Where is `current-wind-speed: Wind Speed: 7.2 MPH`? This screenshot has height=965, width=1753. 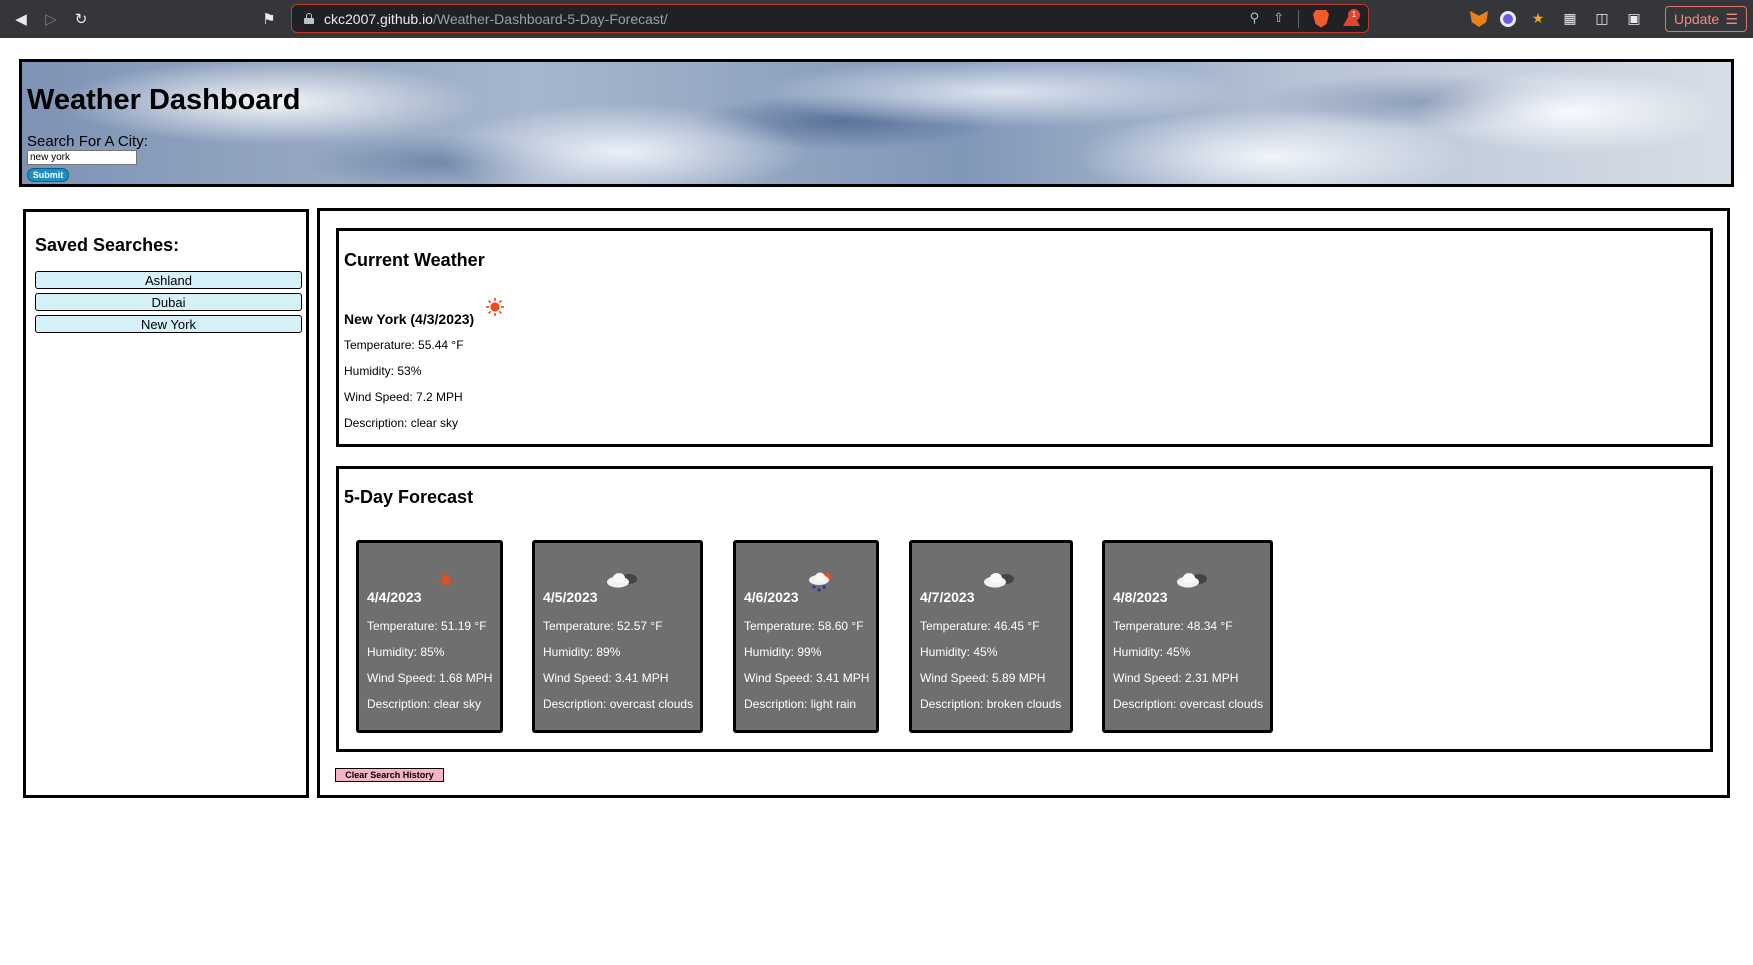
current-wind-speed: Wind Speed: 7.2 MPH is located at coordinates (403, 397).